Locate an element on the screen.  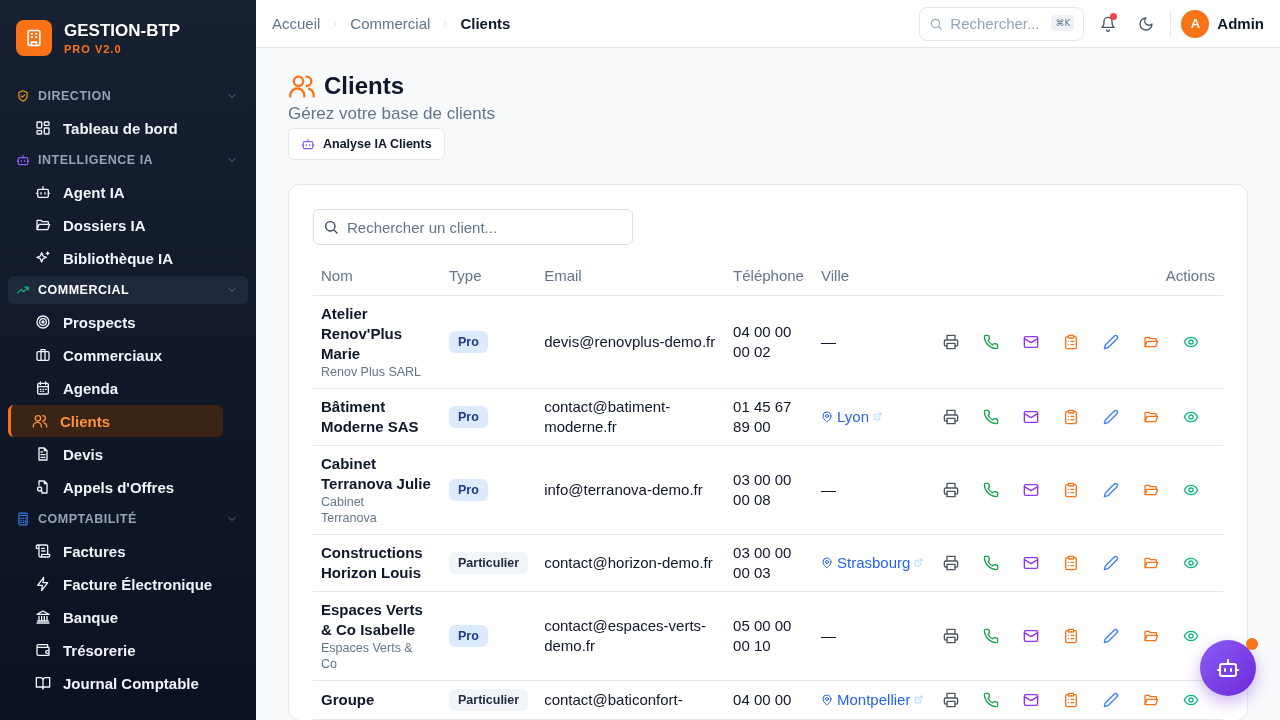
email-text: contact@baticonfort- is located at coordinates (613, 699).